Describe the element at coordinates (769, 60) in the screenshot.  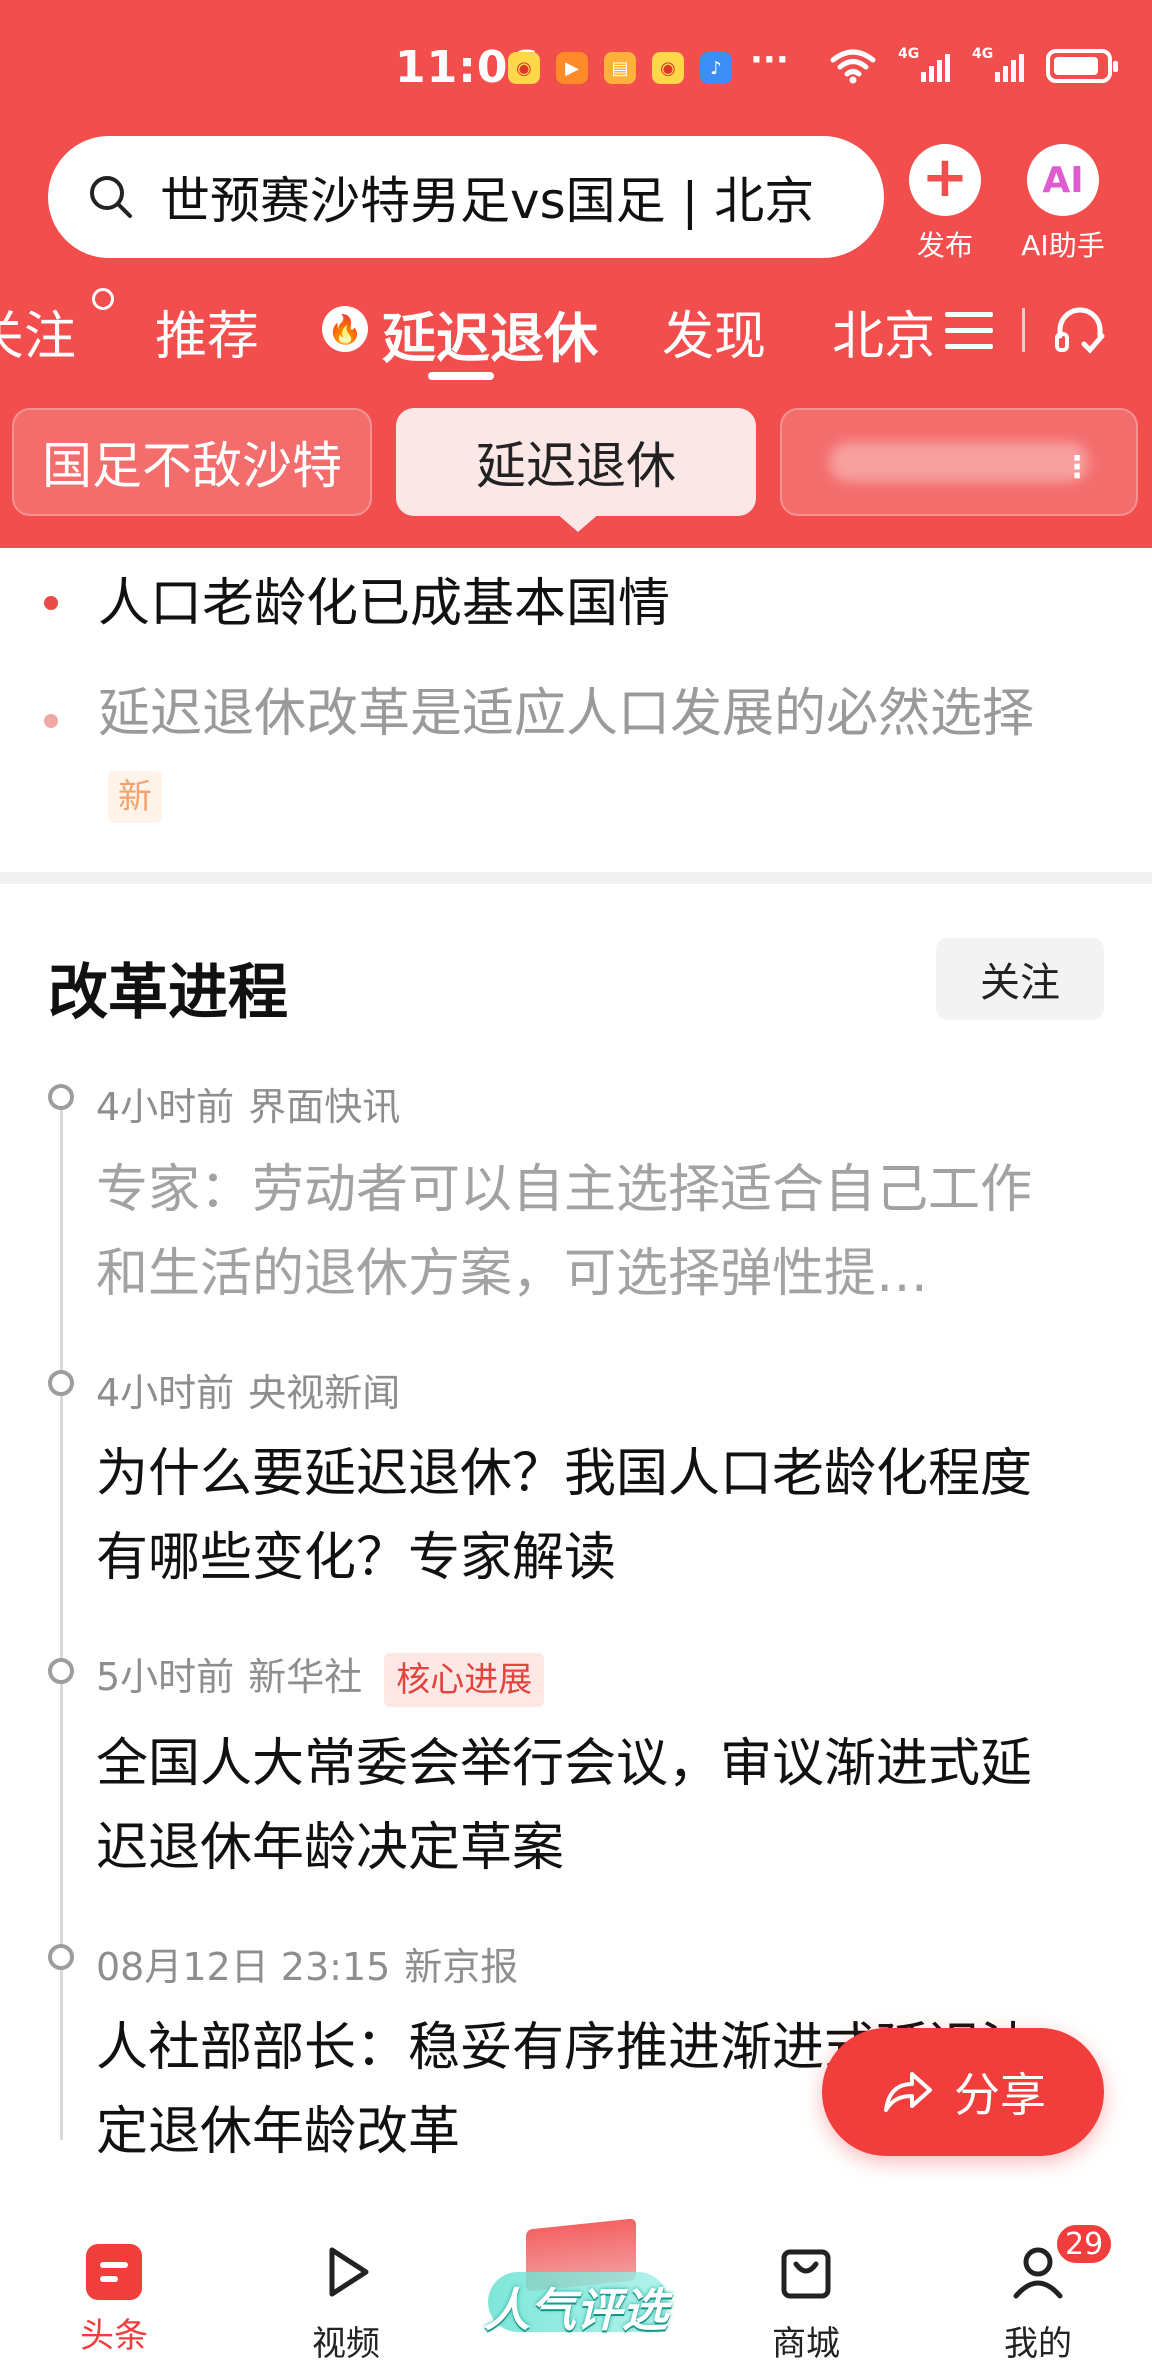
I see `more-notifications-icon: ···` at that location.